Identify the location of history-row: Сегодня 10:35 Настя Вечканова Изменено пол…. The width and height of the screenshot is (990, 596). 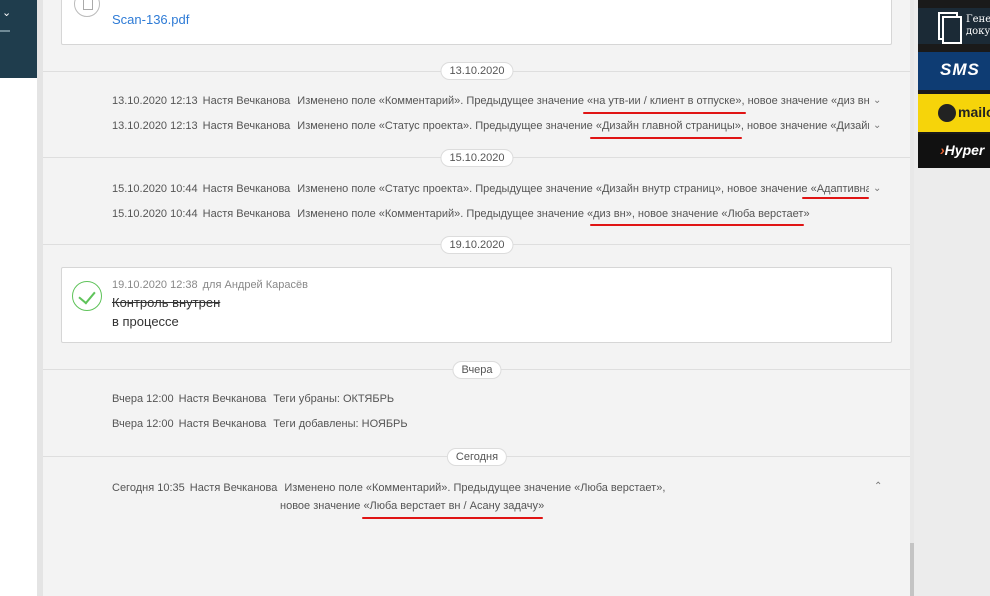
(388, 488).